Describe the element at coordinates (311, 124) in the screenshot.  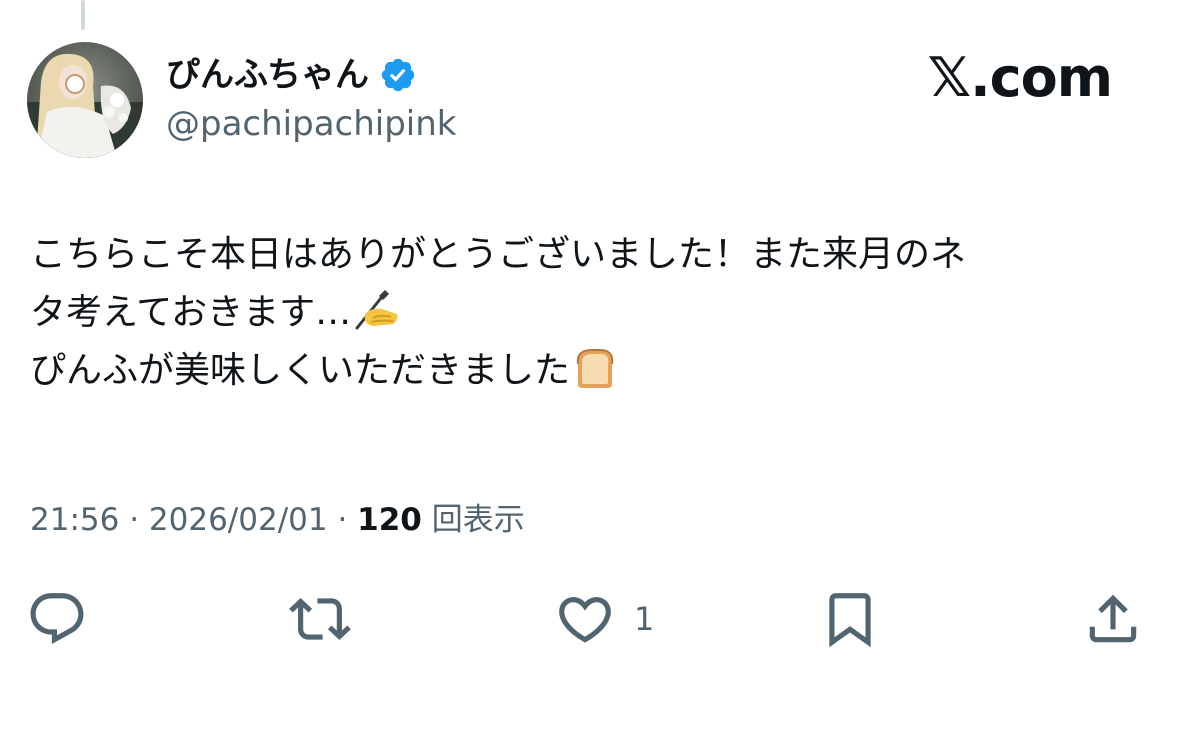
I see `author-handle: @pachipachipink` at that location.